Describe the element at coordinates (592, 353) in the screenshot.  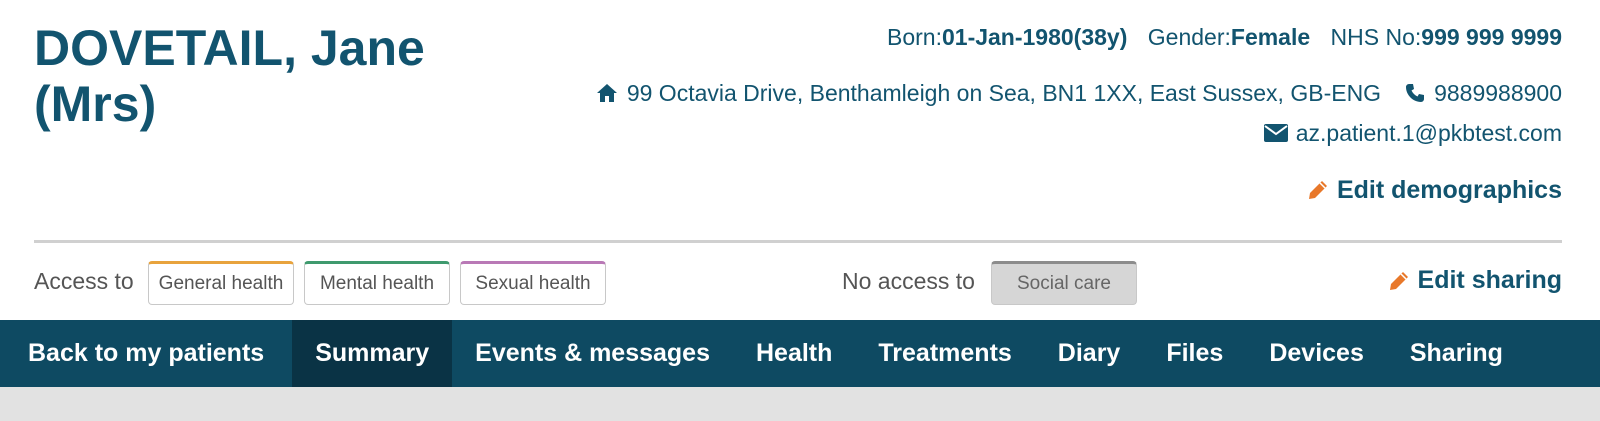
I see `nav-events-messages: Events & messages` at that location.